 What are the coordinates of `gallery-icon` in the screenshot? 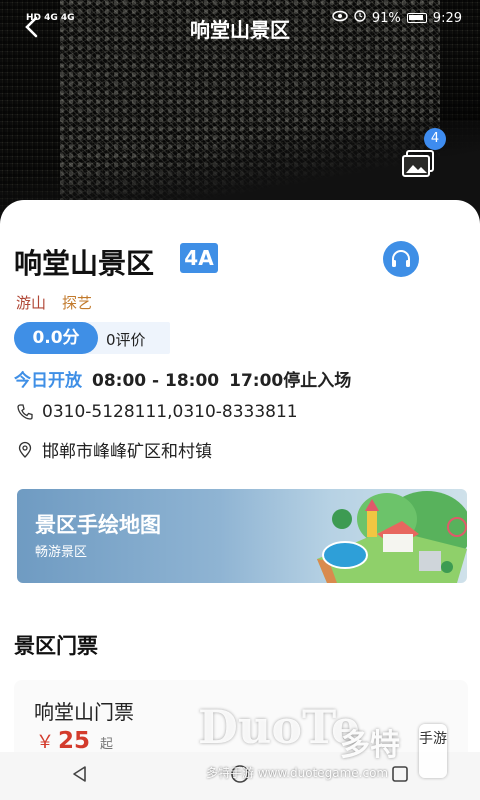 It's located at (418, 163).